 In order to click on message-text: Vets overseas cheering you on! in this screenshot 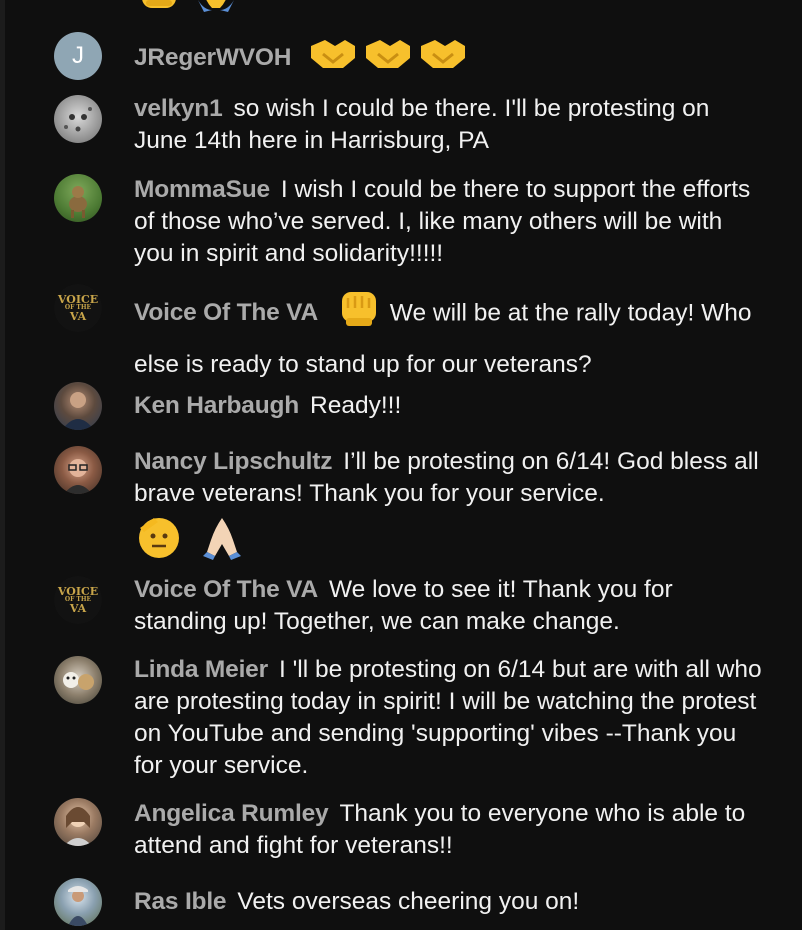, I will do `click(408, 901)`.